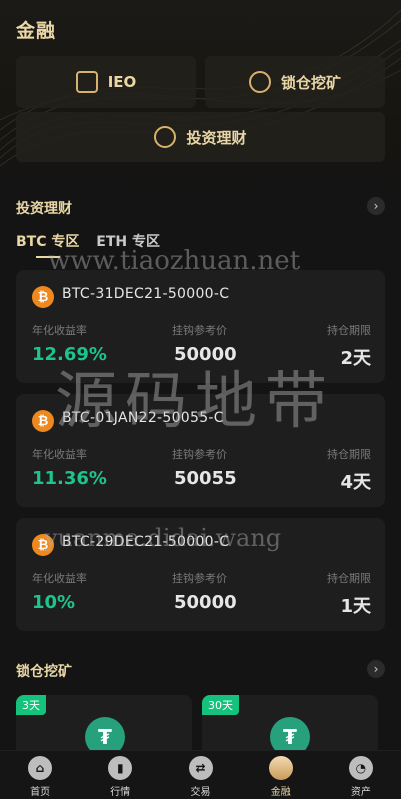 The width and height of the screenshot is (401, 799). What do you see at coordinates (205, 478) in the screenshot?
I see `ref-price-value: 50055` at bounding box center [205, 478].